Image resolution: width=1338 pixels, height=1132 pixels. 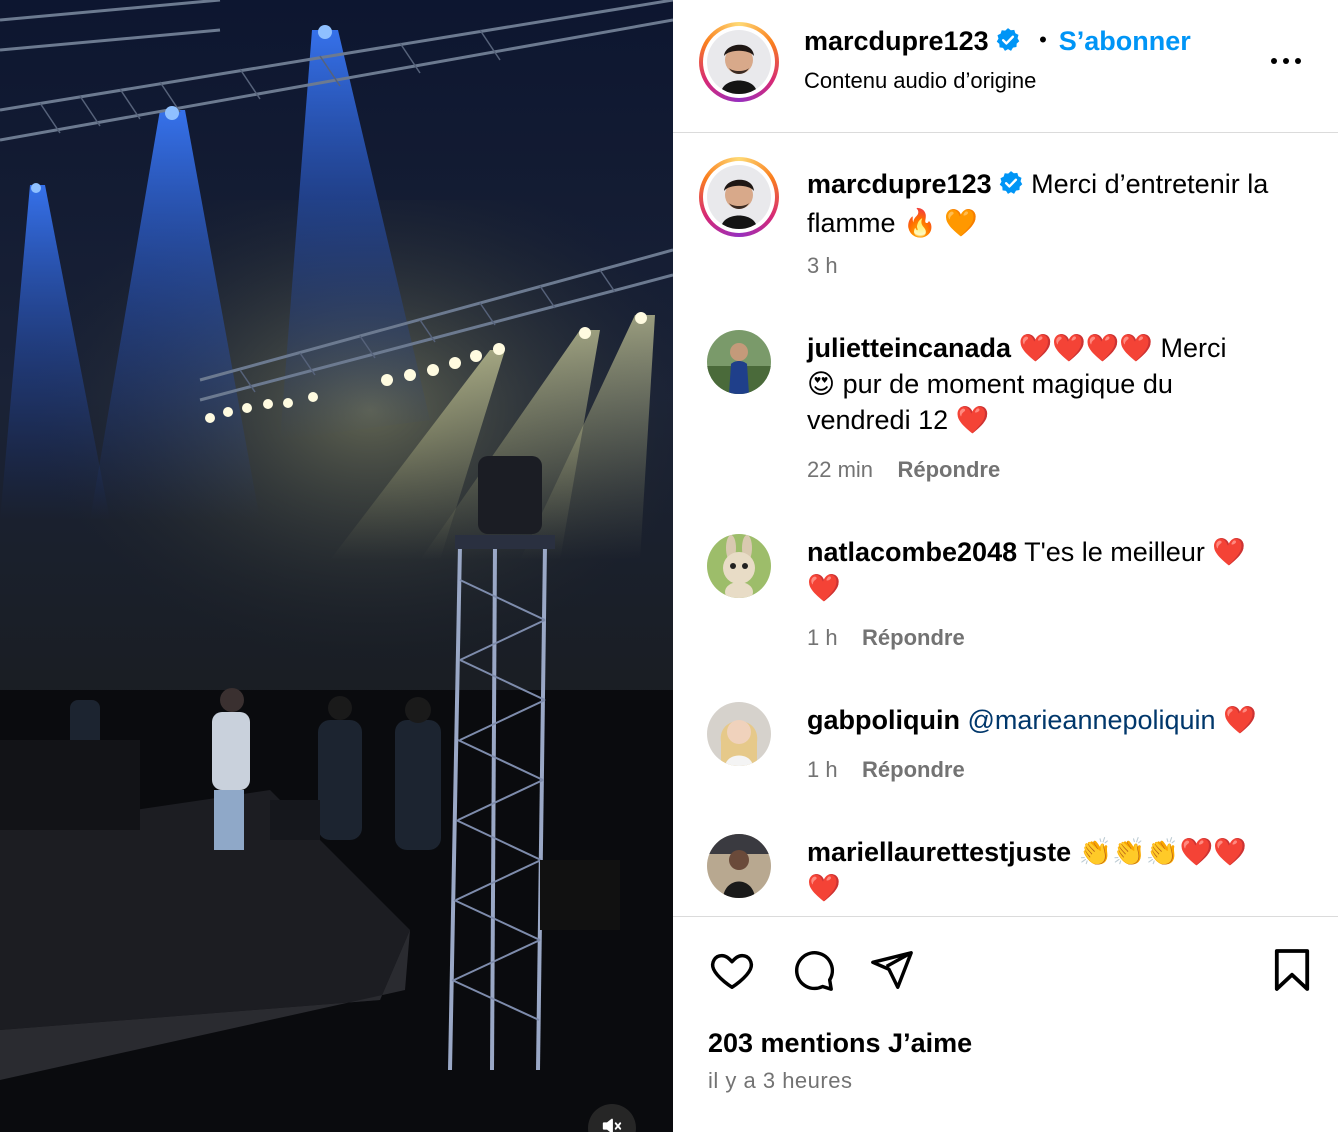 What do you see at coordinates (990, 384) in the screenshot?
I see `comment-text: 😍 pur de moment magique du` at bounding box center [990, 384].